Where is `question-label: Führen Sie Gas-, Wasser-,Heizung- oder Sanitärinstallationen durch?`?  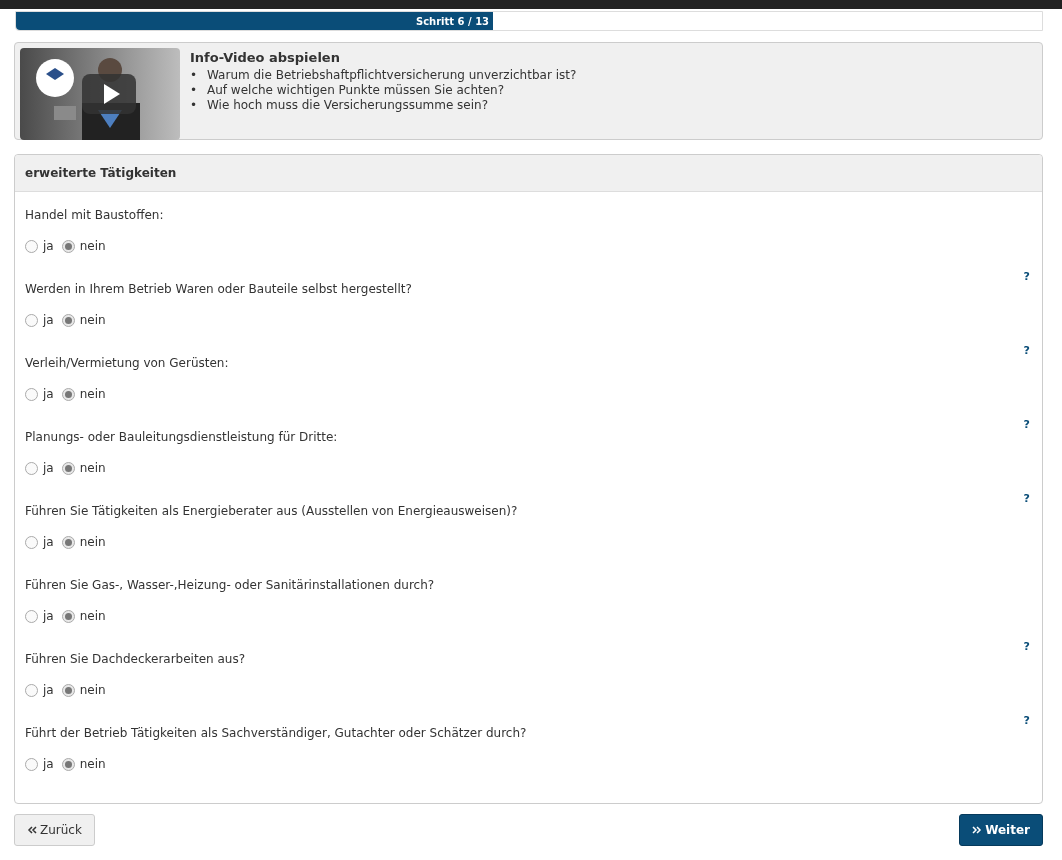
question-label: Führen Sie Gas-, Wasser-,Heizung- oder Sanitärinstallationen durch? is located at coordinates (230, 585).